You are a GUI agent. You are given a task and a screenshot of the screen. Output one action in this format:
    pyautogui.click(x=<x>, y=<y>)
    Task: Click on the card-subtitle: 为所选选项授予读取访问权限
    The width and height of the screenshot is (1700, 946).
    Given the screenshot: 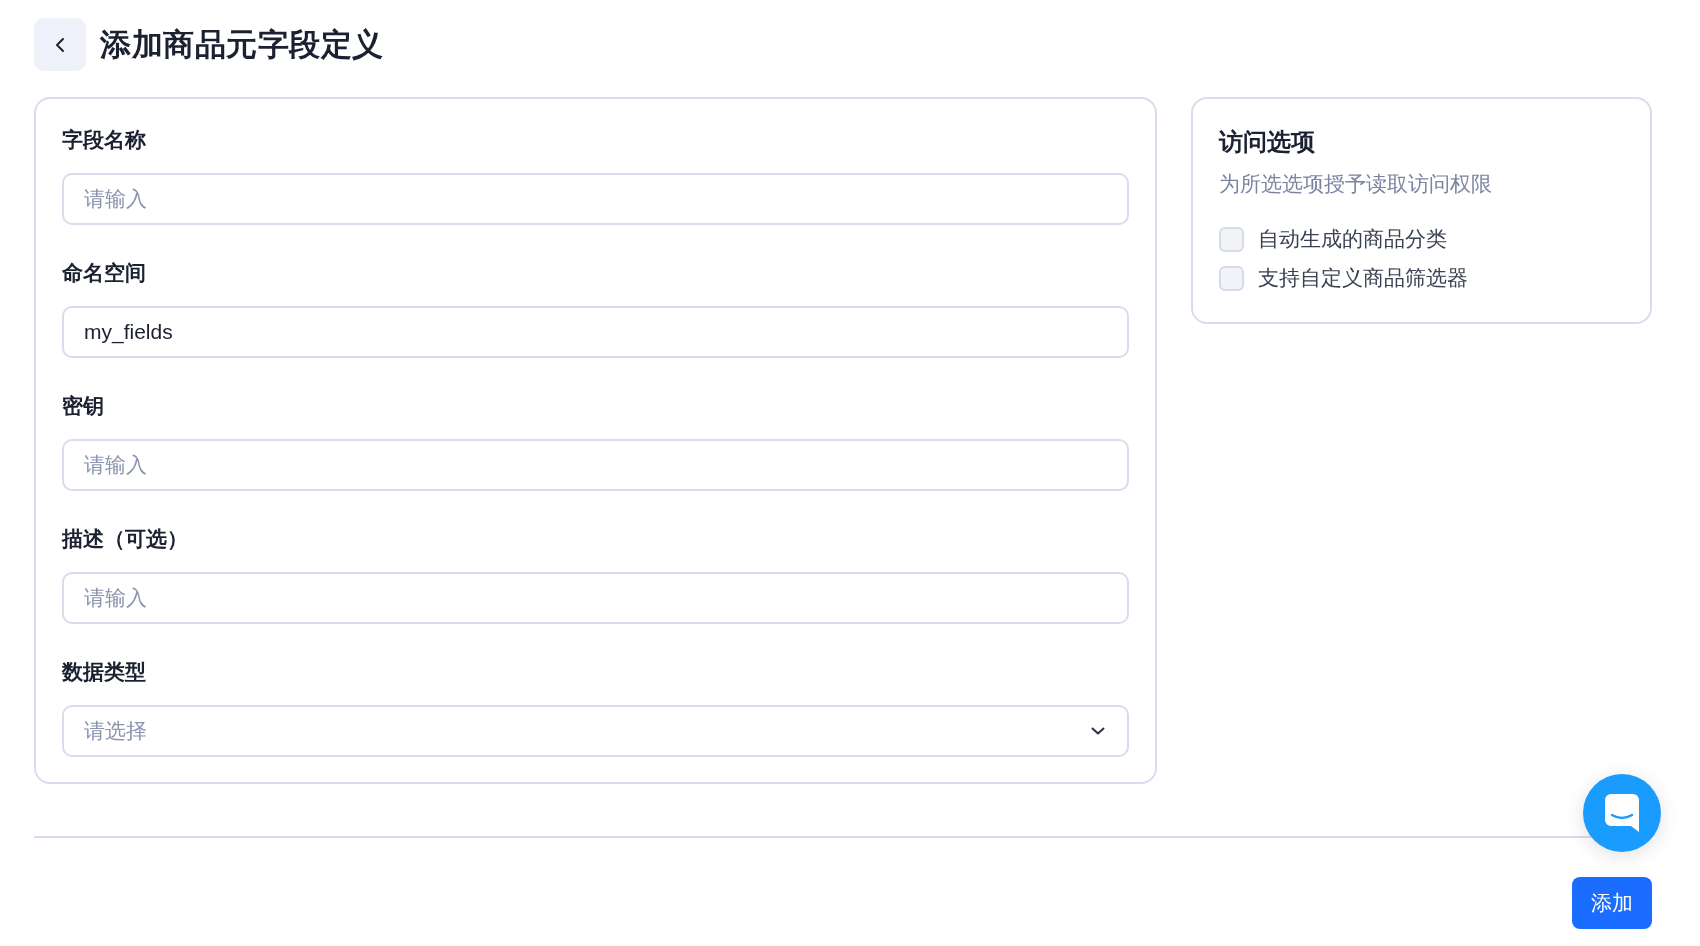 What is the action you would take?
    pyautogui.click(x=1356, y=184)
    